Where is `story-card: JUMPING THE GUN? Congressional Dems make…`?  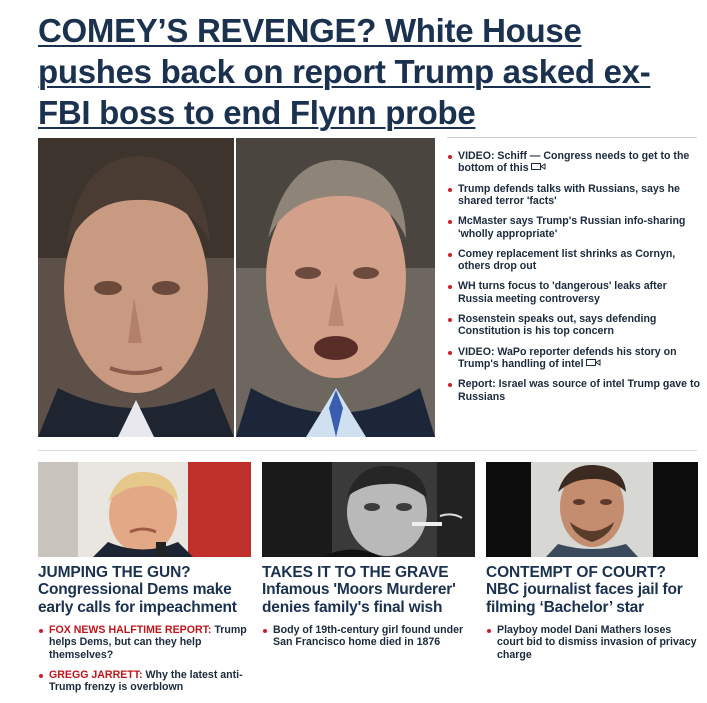 story-card: JUMPING THE GUN? Congressional Dems make… is located at coordinates (144, 581).